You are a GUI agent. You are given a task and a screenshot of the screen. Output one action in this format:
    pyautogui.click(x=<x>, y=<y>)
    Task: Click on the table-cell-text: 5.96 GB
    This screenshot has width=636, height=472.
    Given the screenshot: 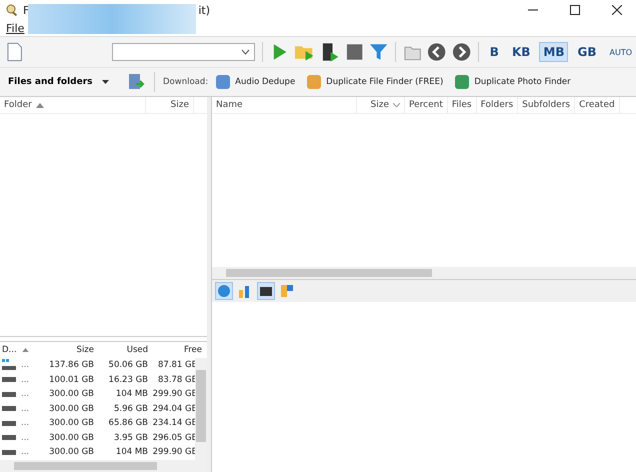 What is the action you would take?
    pyautogui.click(x=130, y=409)
    